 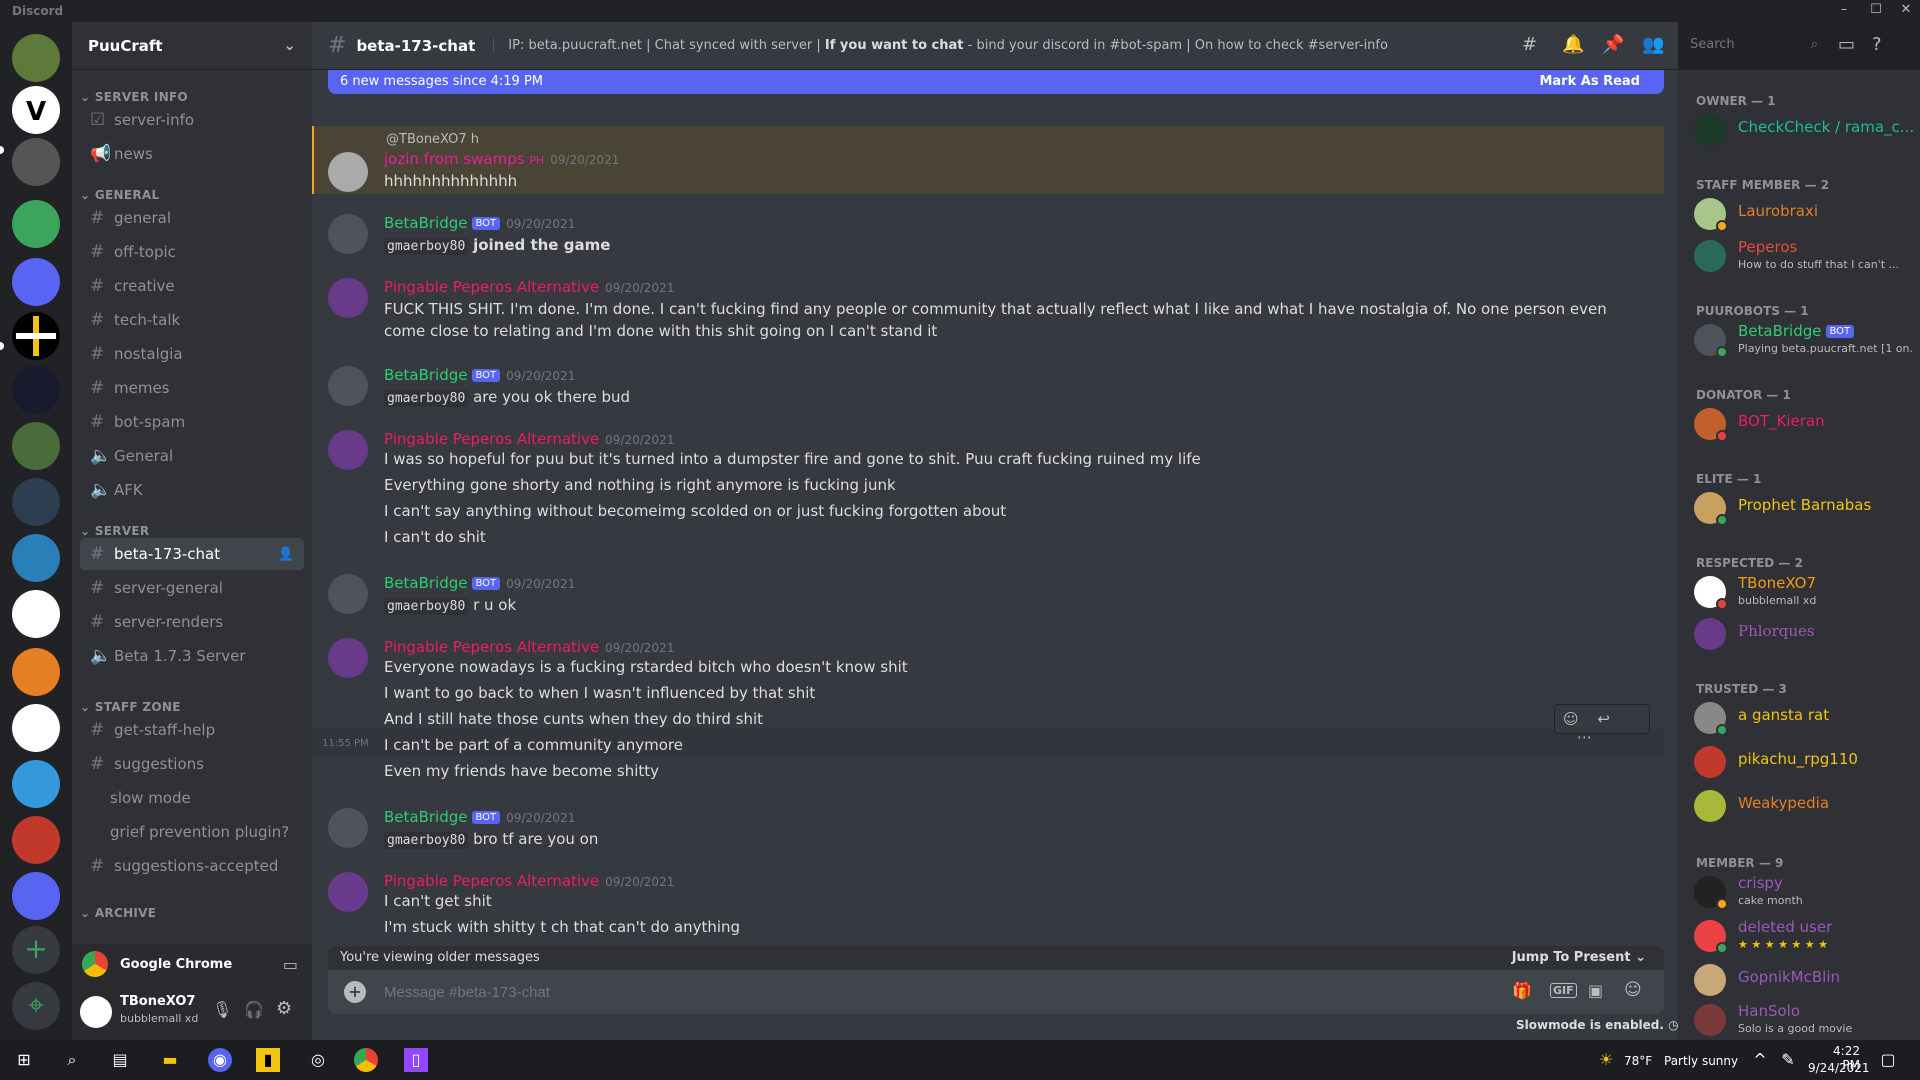 I want to click on search-icon: ⌕, so click(x=72, y=1060).